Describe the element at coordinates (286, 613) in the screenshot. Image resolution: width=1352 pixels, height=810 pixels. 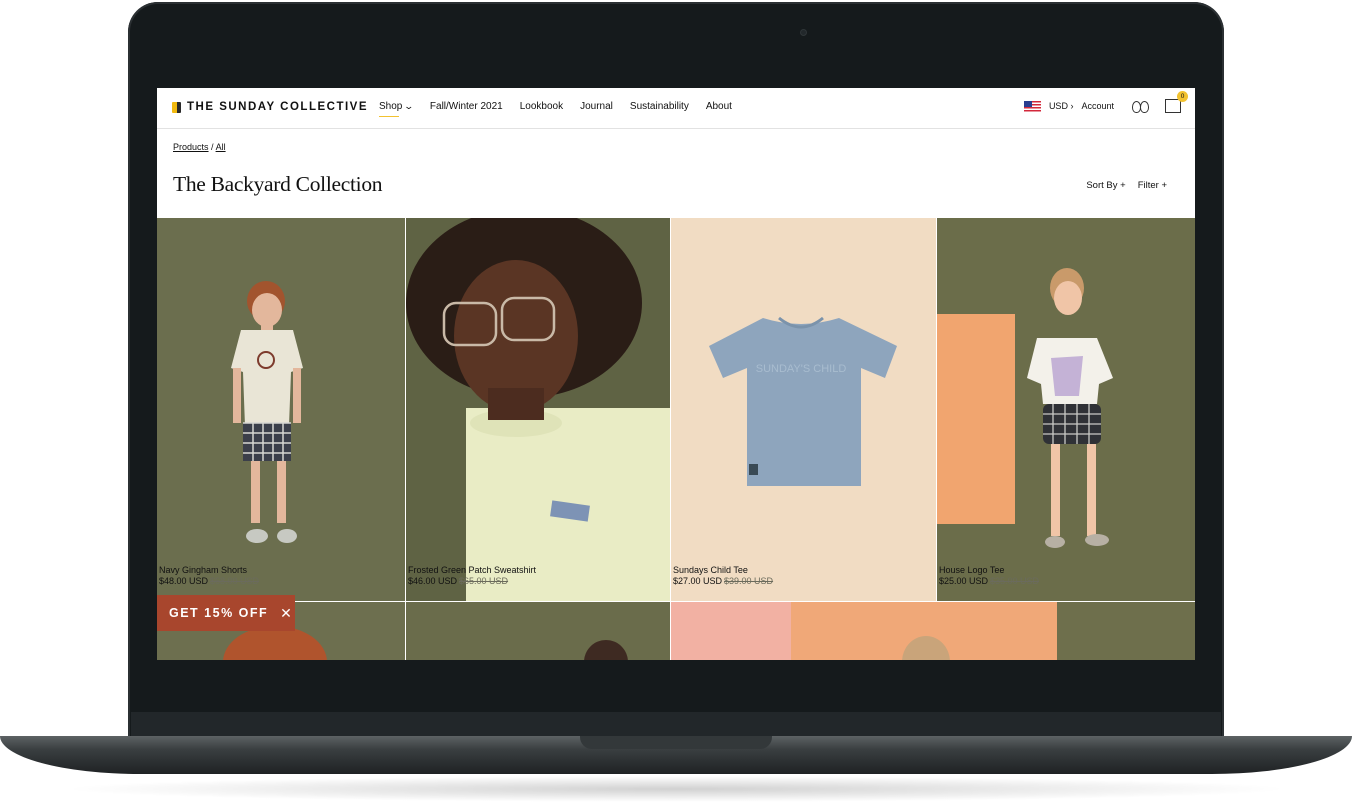
I see `close-icon: ✕` at that location.